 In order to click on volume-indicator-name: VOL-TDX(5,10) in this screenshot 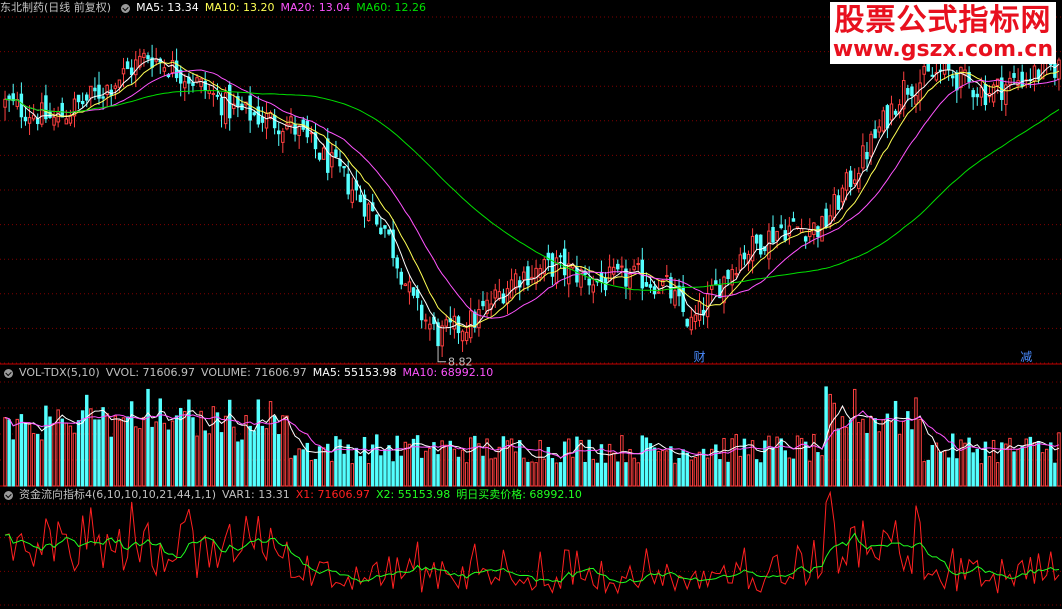, I will do `click(59, 372)`.